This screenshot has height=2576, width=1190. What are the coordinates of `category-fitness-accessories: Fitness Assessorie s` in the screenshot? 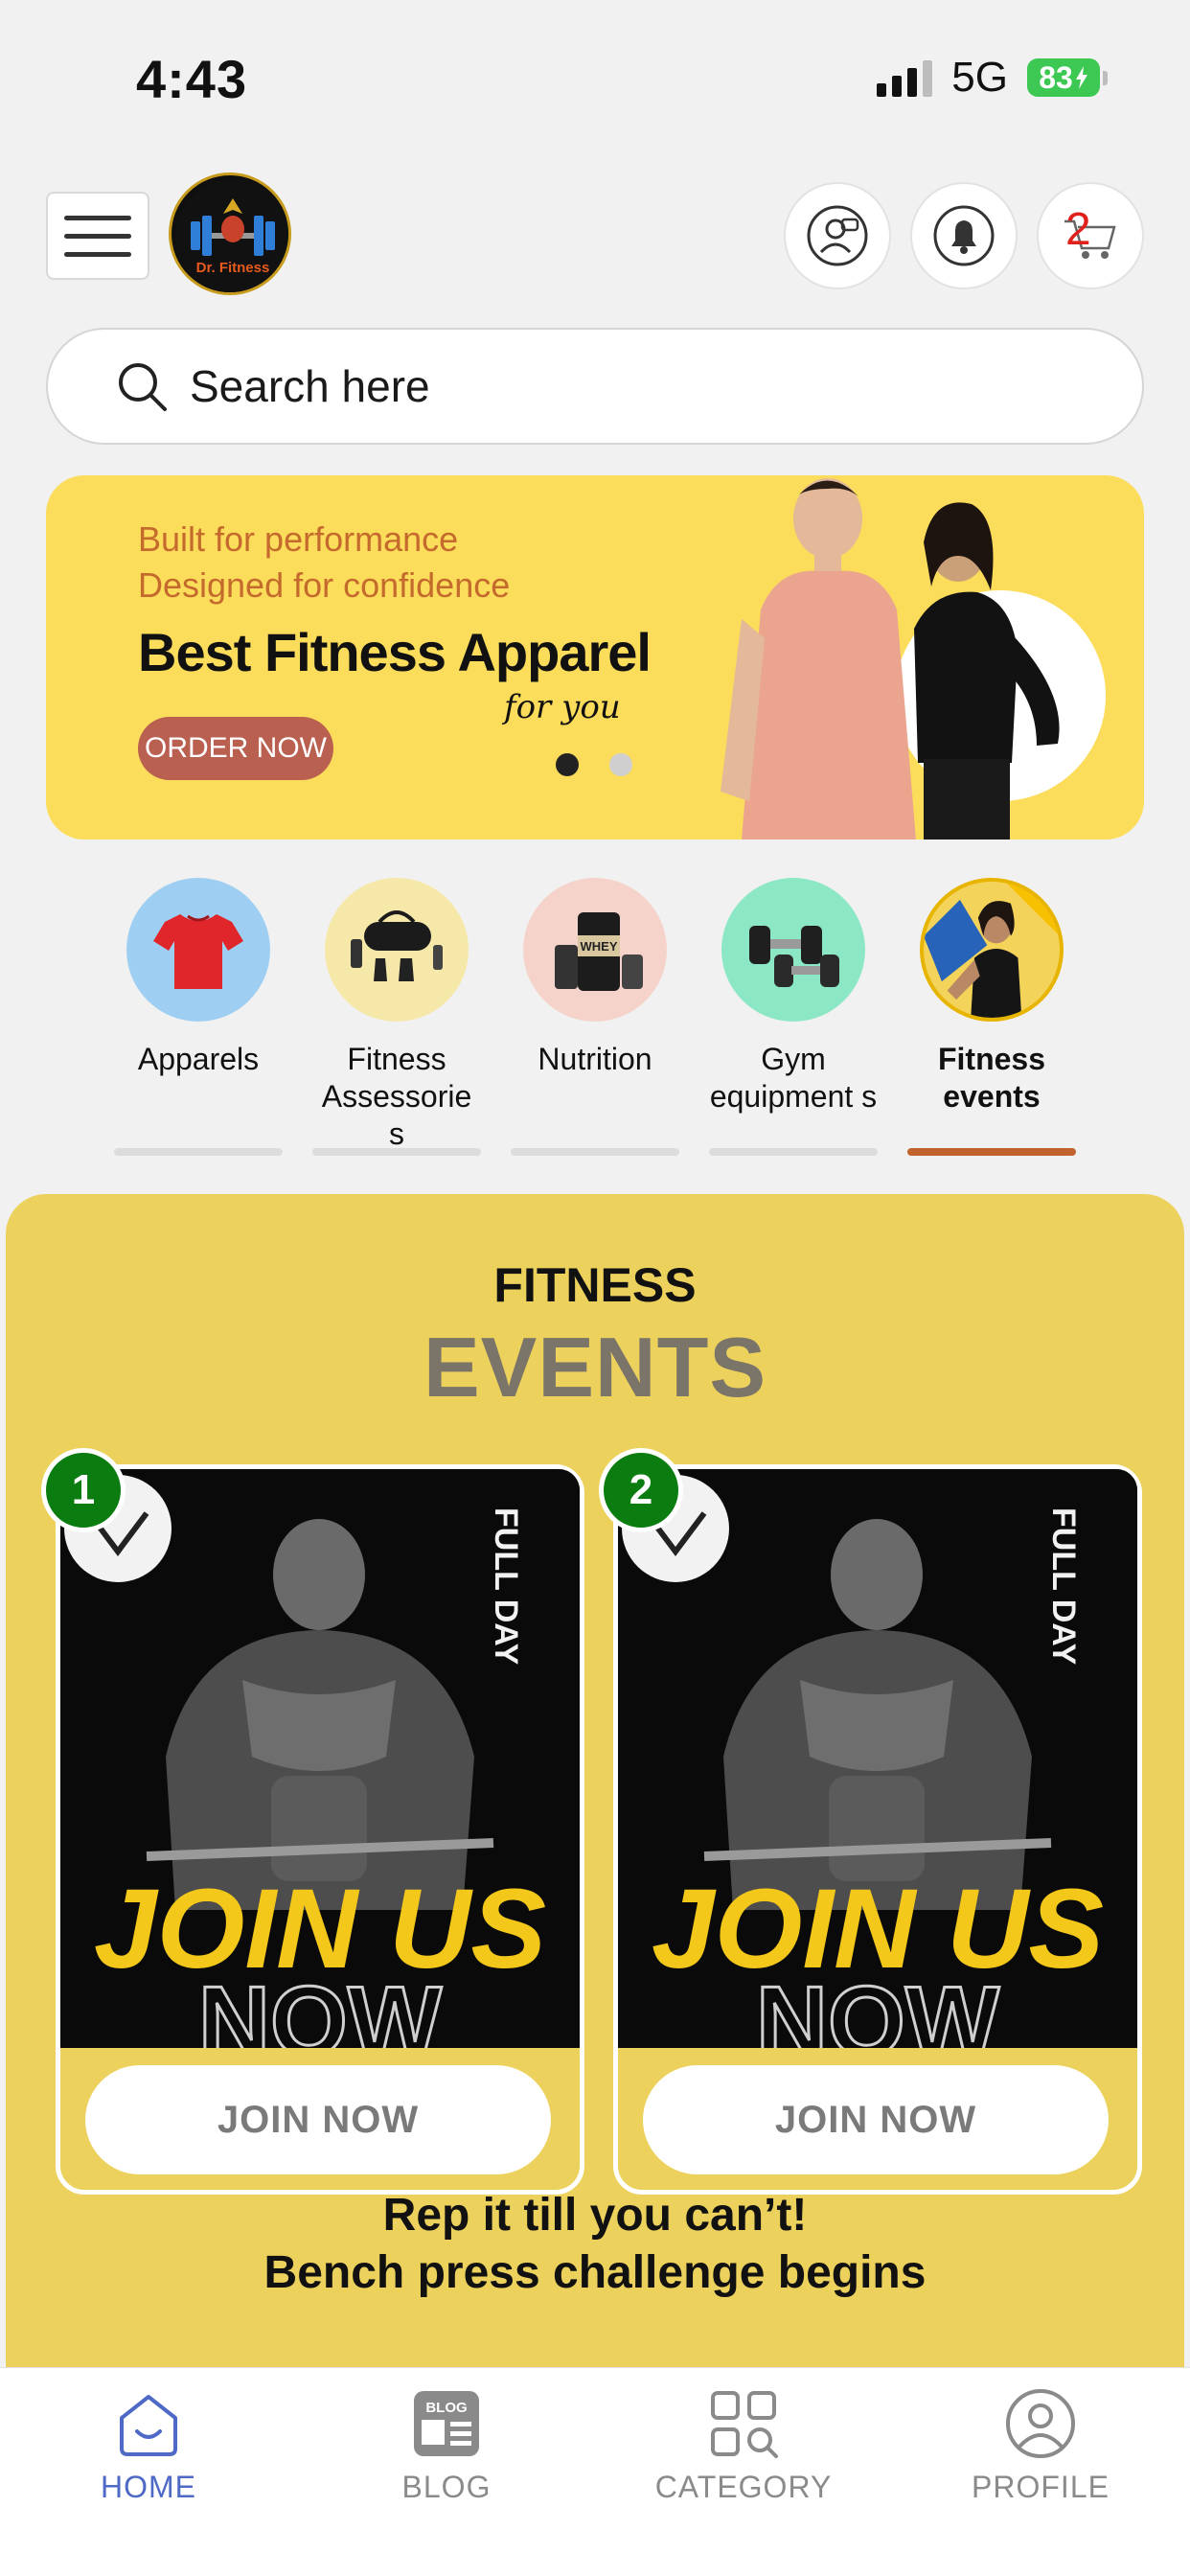 It's located at (397, 1012).